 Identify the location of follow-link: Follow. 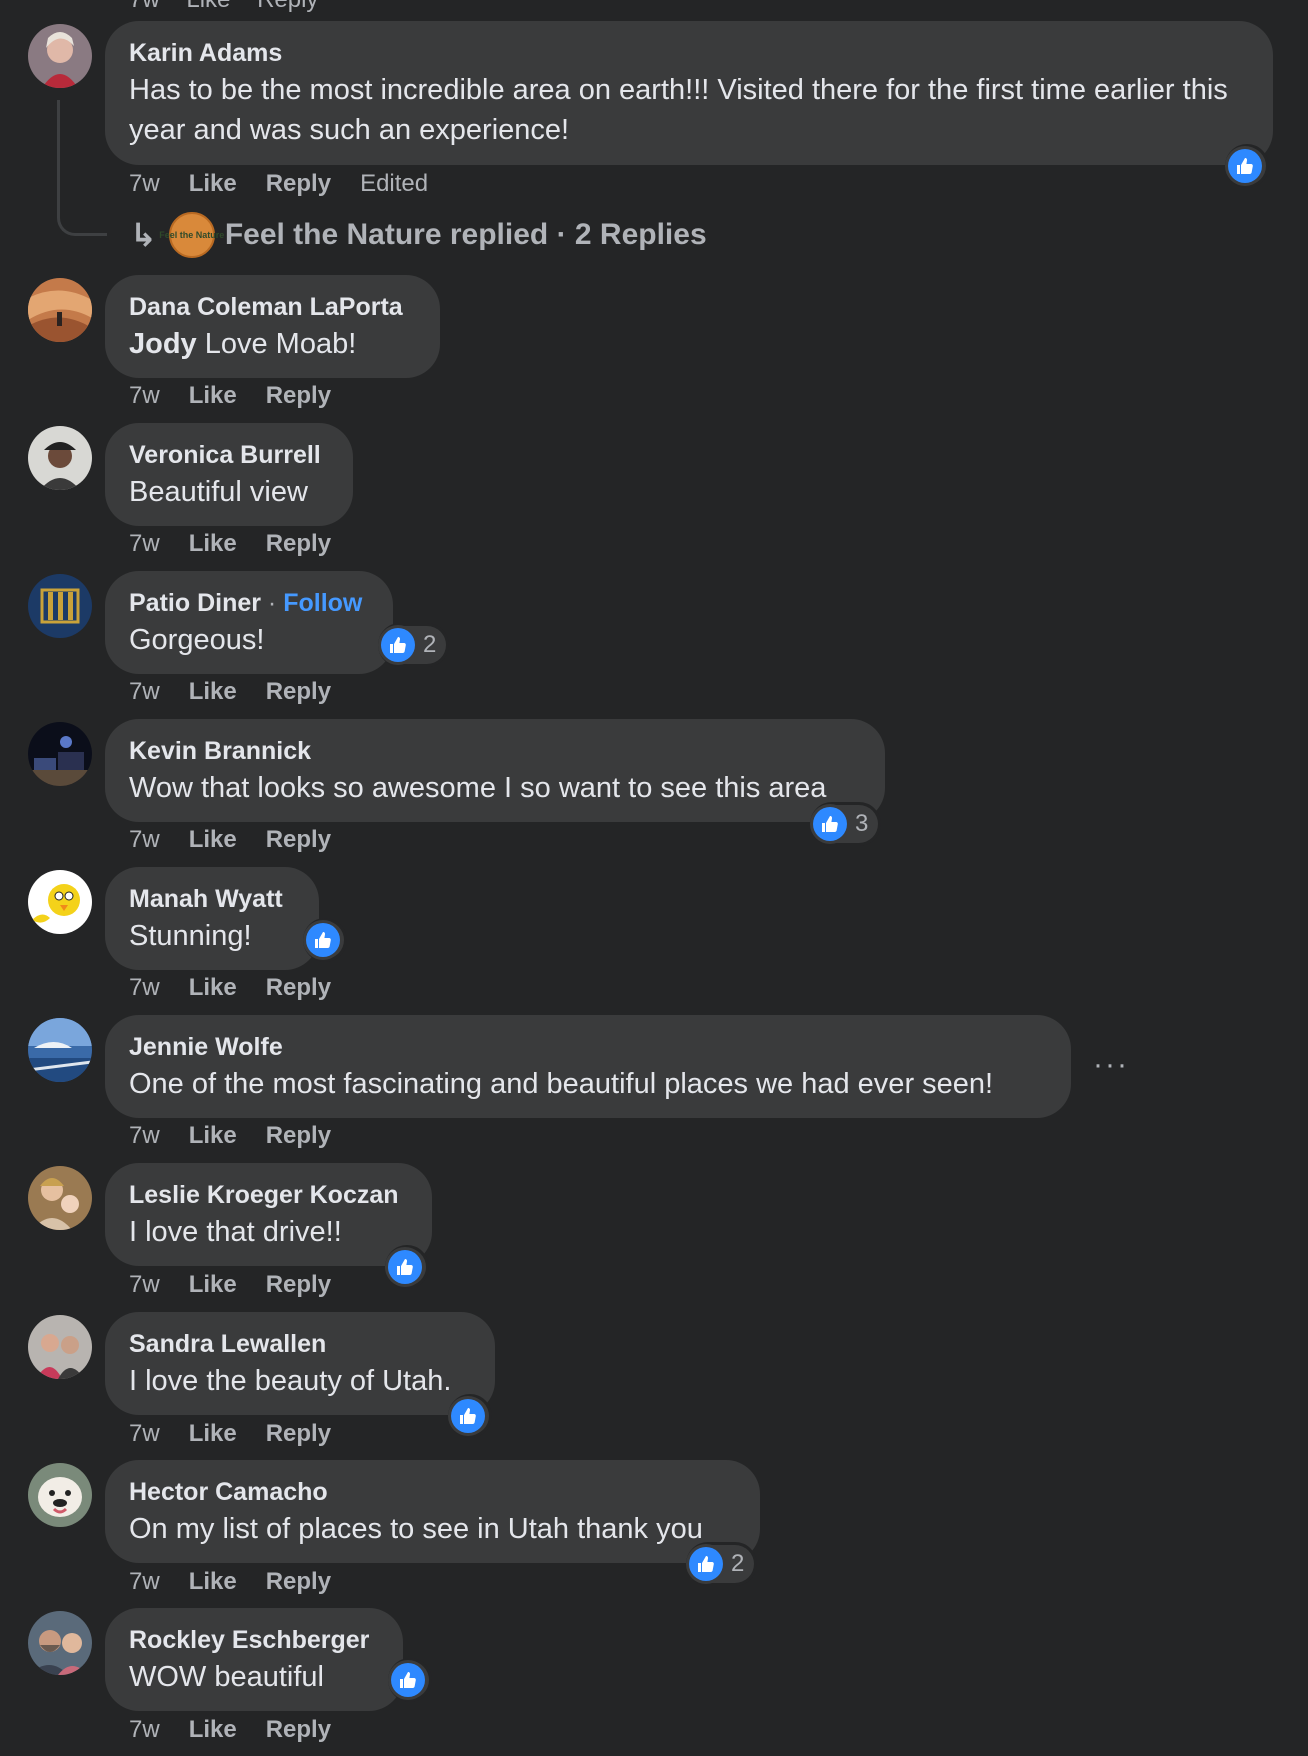
(322, 603).